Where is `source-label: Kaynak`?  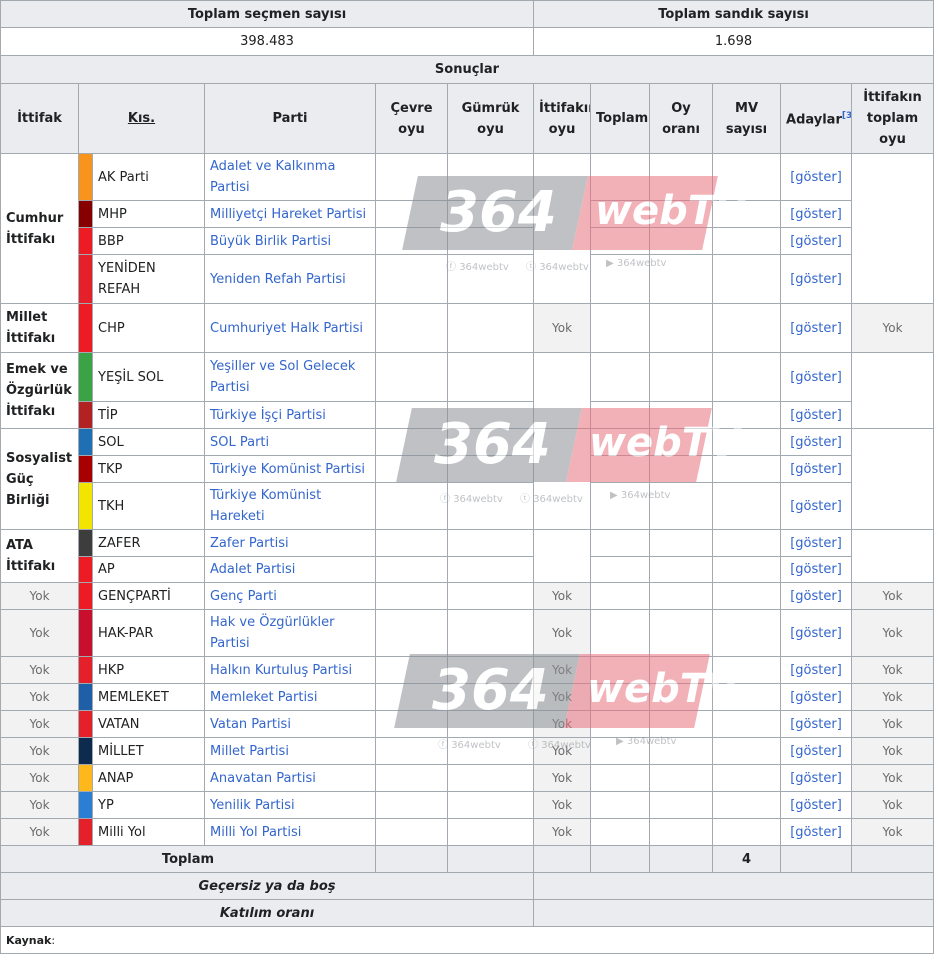 source-label: Kaynak is located at coordinates (29, 940).